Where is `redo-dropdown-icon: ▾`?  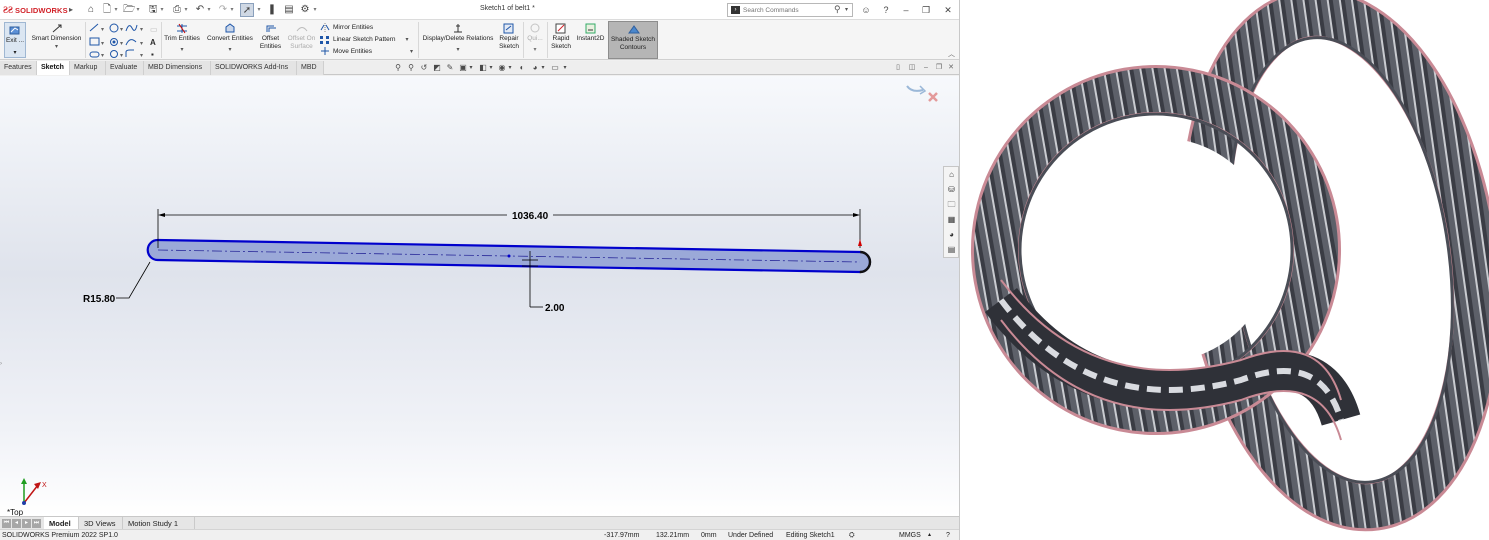 redo-dropdown-icon: ▾ is located at coordinates (232, 10).